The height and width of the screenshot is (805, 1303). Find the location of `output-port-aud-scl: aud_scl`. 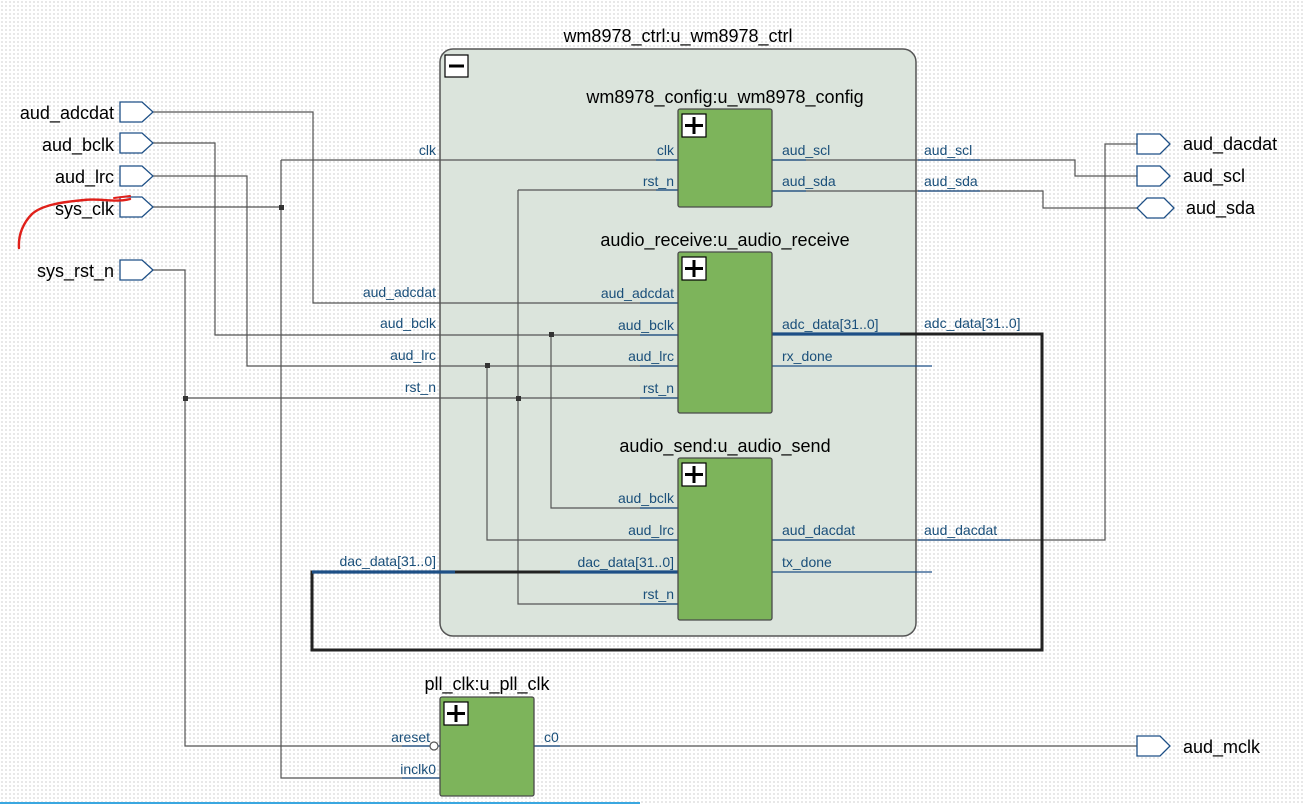

output-port-aud-scl: aud_scl is located at coordinates (1190, 176).